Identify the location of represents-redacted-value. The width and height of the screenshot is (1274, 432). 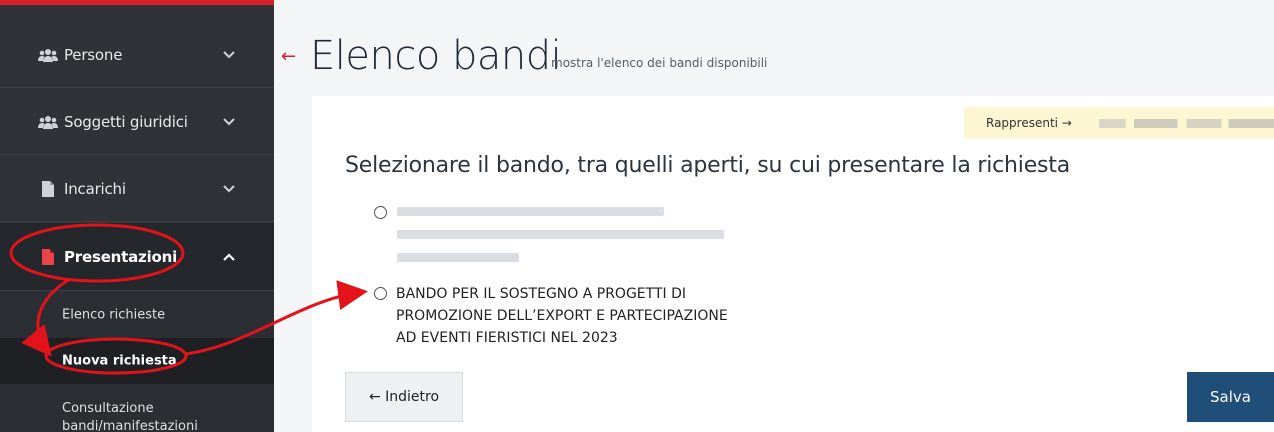
(1186, 123).